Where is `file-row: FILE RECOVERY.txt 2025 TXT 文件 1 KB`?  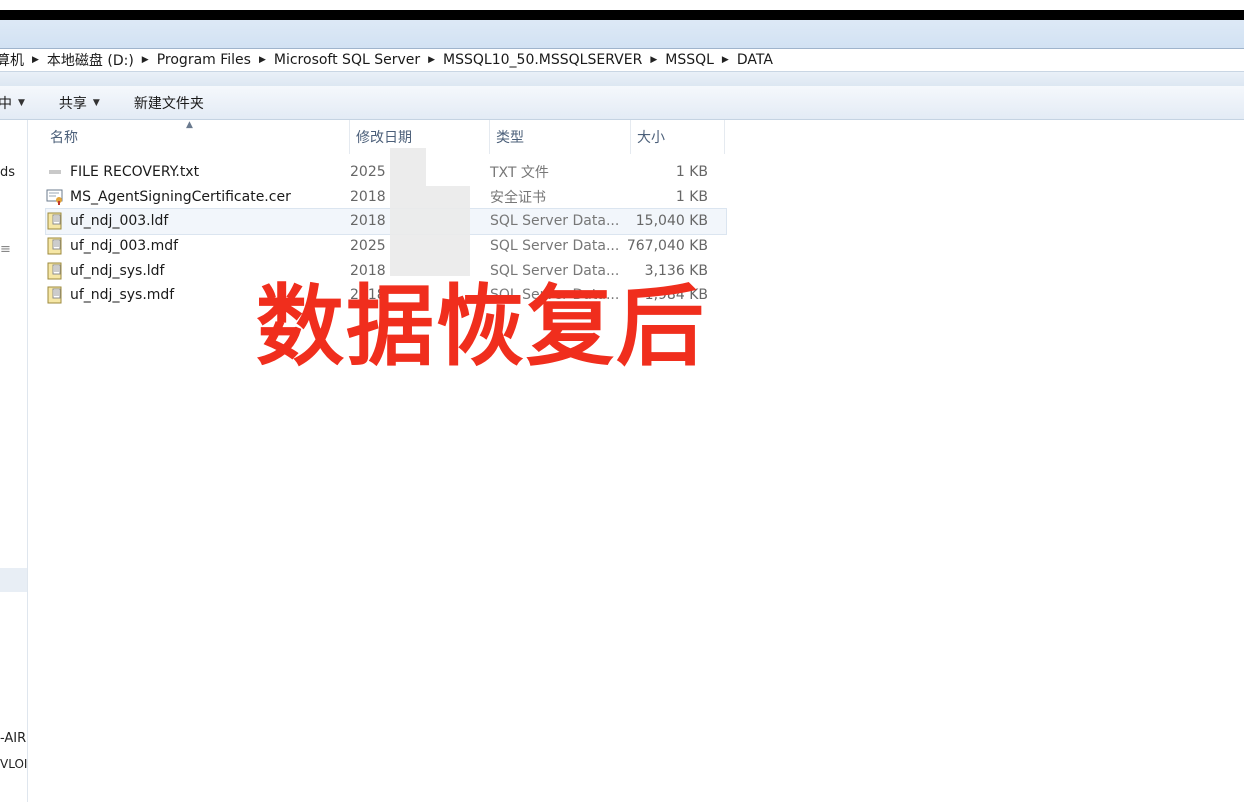 file-row: FILE RECOVERY.txt 2025 TXT 文件 1 KB is located at coordinates (386, 172).